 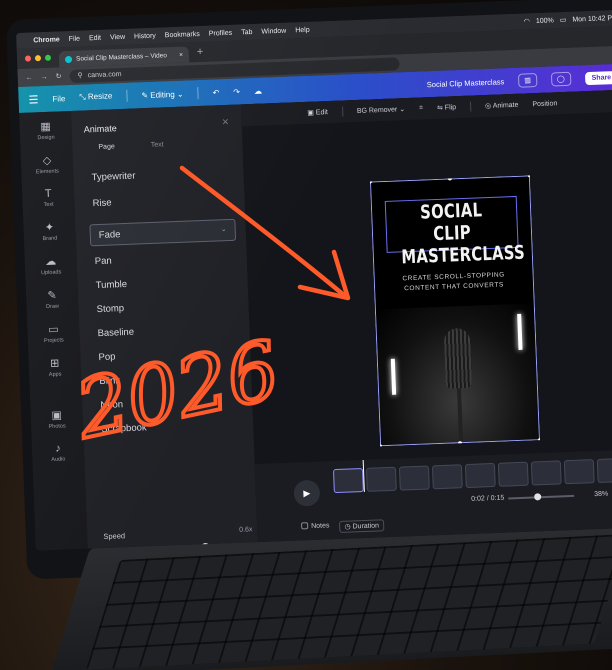 What do you see at coordinates (103, 261) in the screenshot?
I see `animation-option-pan: Pan` at bounding box center [103, 261].